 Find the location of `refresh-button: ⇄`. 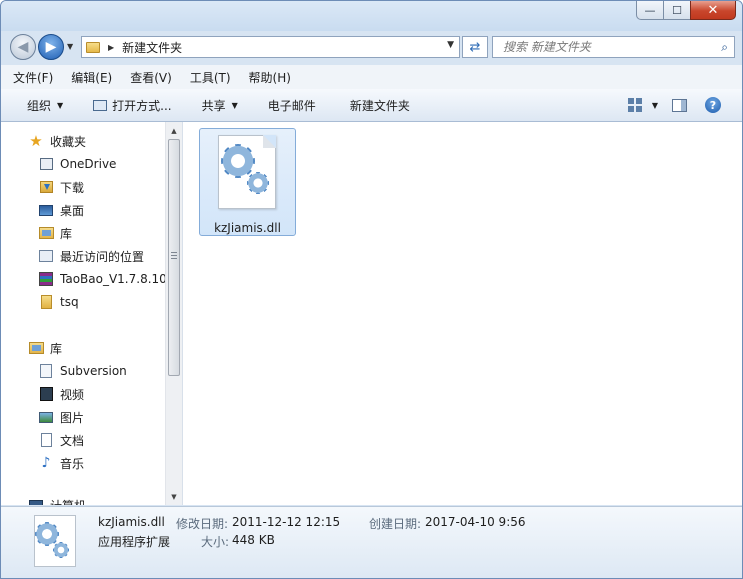

refresh-button: ⇄ is located at coordinates (475, 47).